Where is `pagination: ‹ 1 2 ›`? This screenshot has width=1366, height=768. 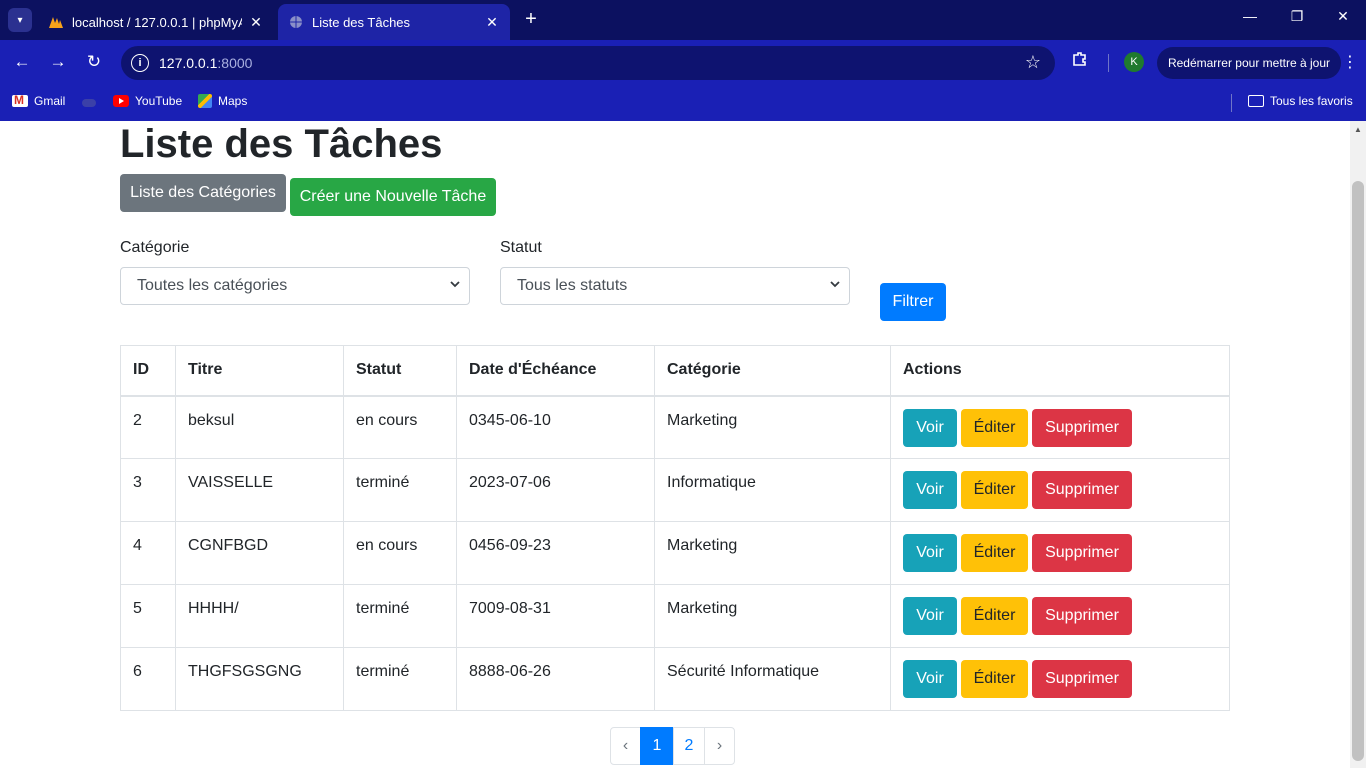
pagination: ‹ 1 2 › is located at coordinates (672, 746).